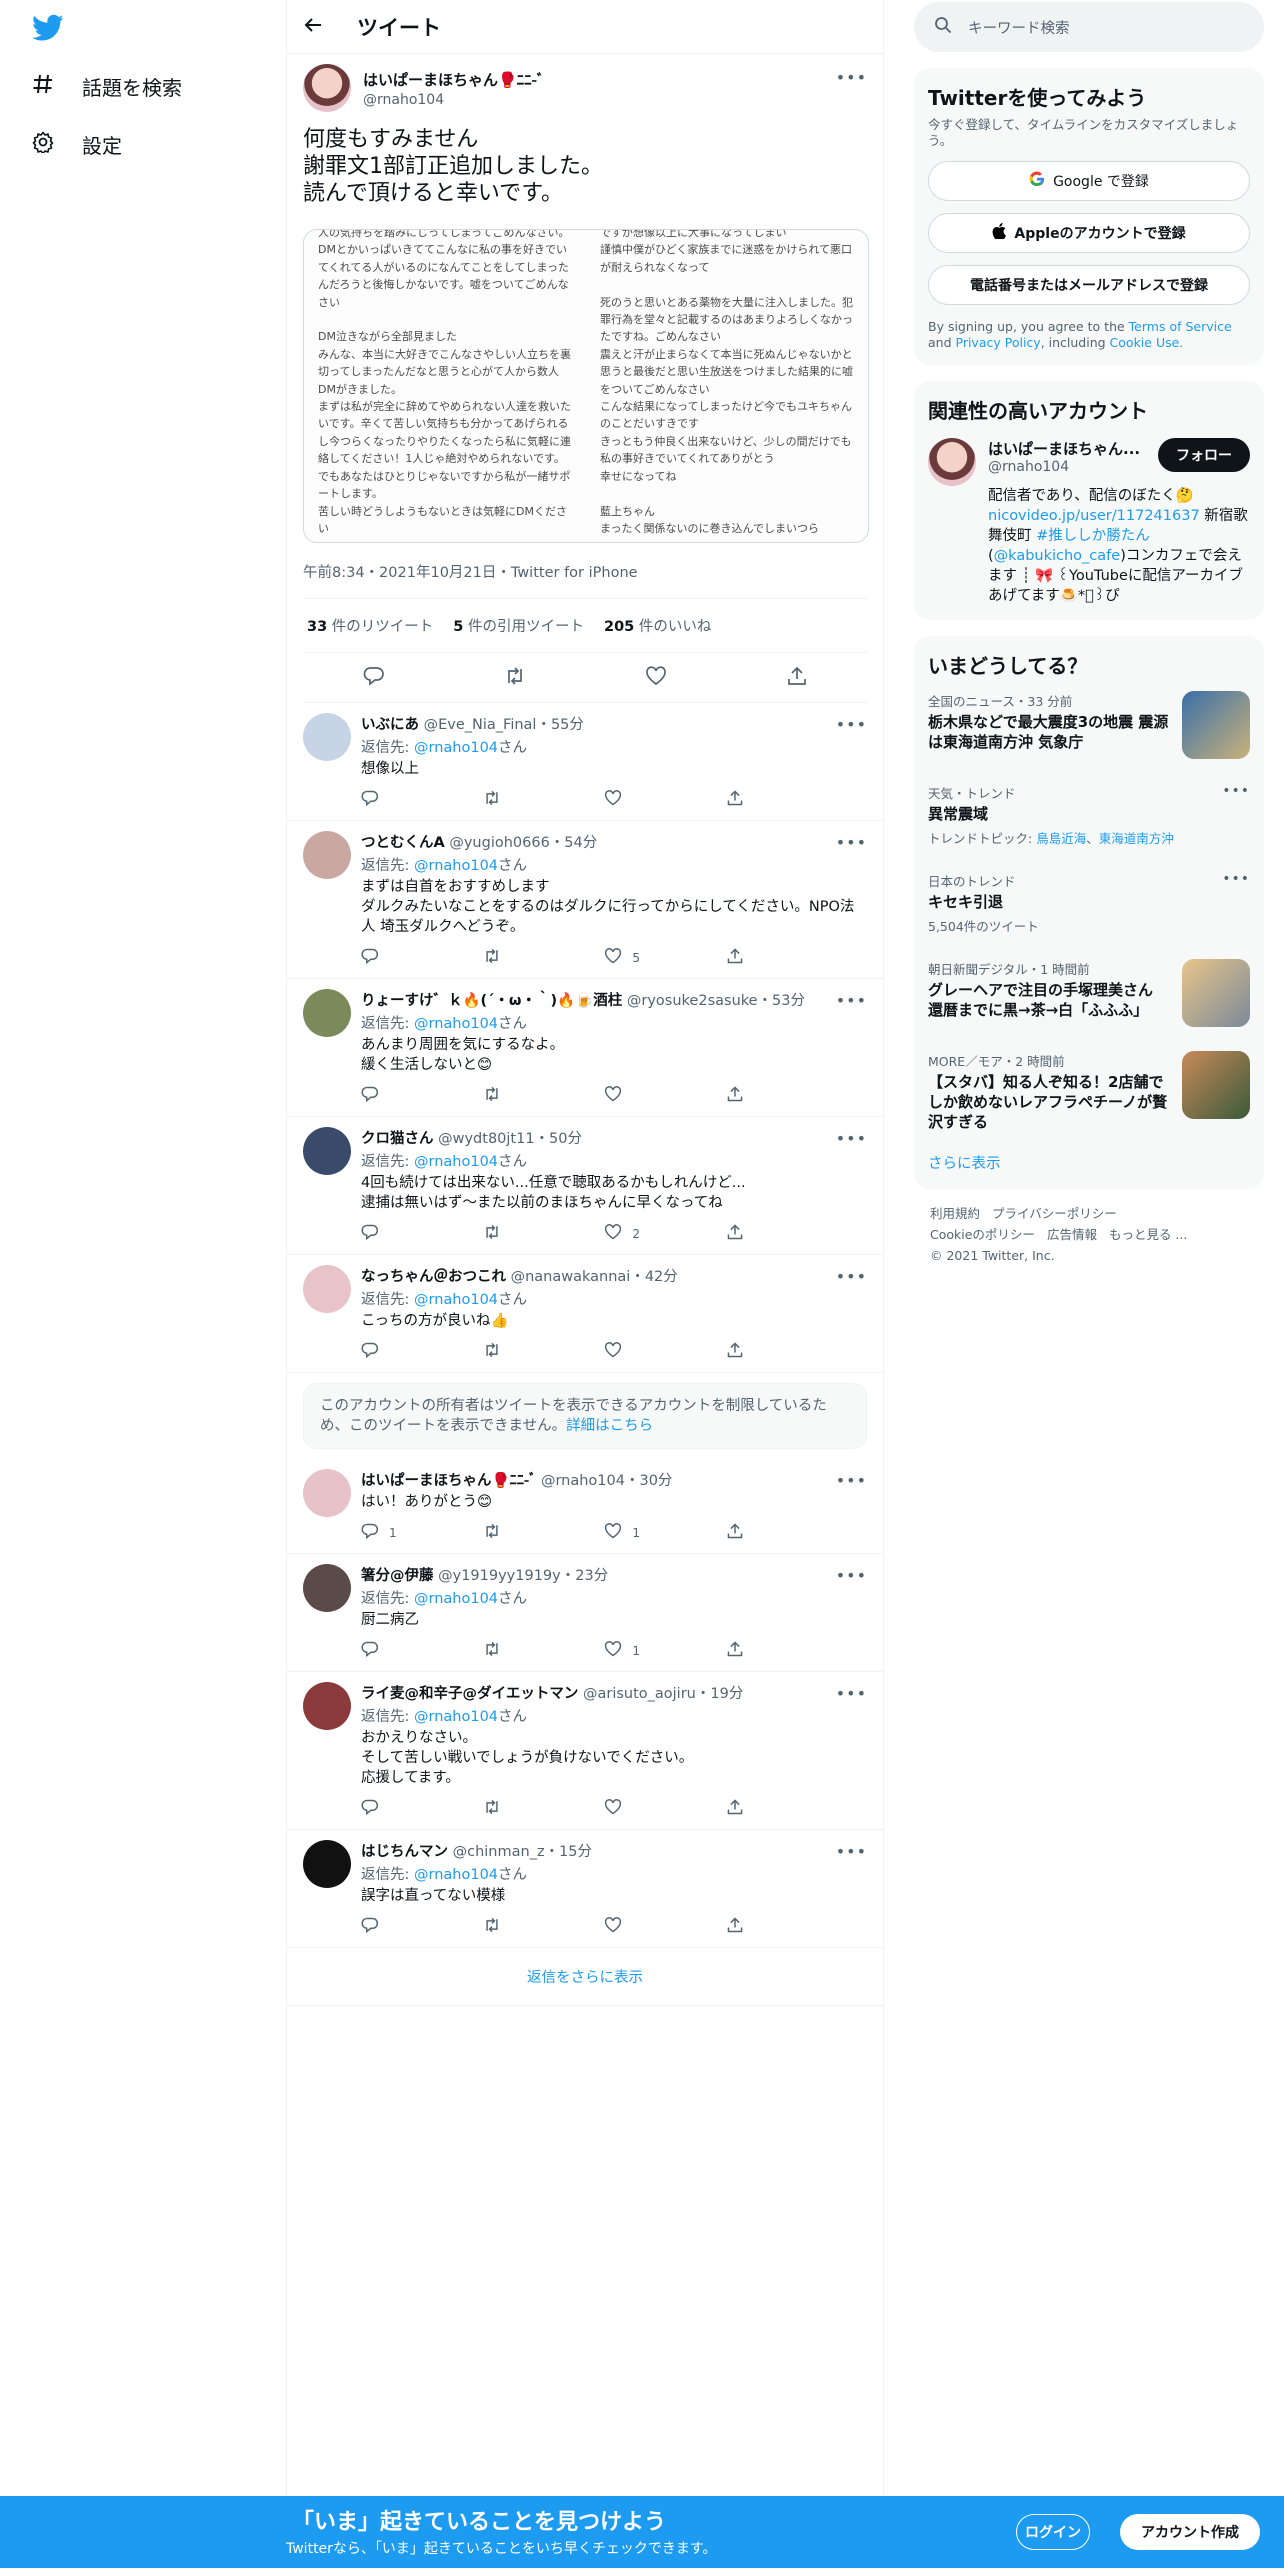 The image size is (1284, 2568). What do you see at coordinates (558, 1139) in the screenshot?
I see `reply-time: ・50分` at bounding box center [558, 1139].